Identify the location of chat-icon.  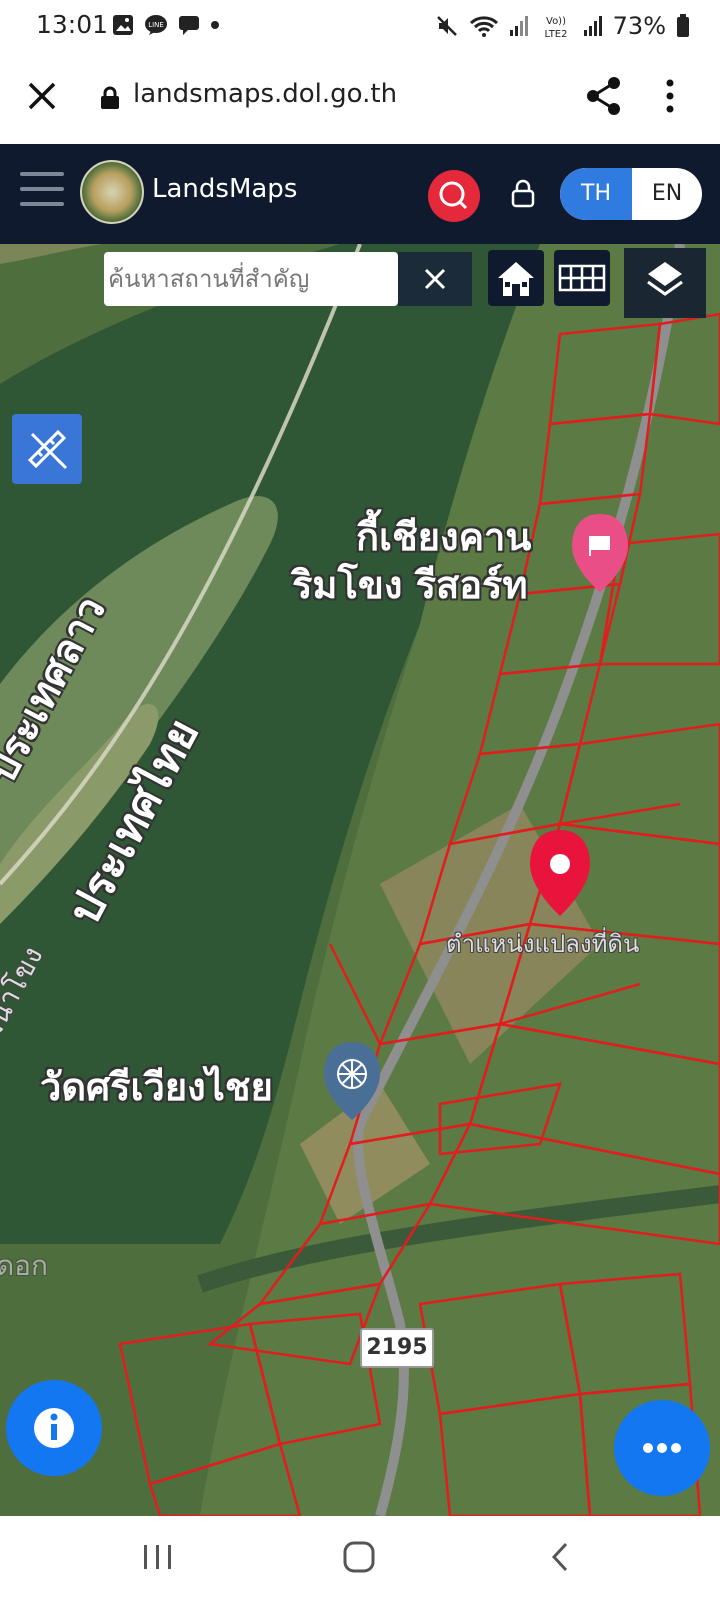
(189, 25).